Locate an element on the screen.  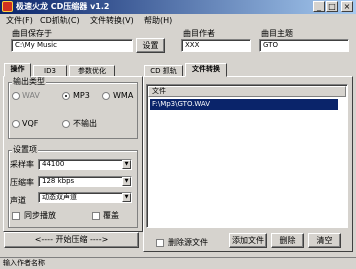
sample-rate-value: 44100 is located at coordinates (53, 164).